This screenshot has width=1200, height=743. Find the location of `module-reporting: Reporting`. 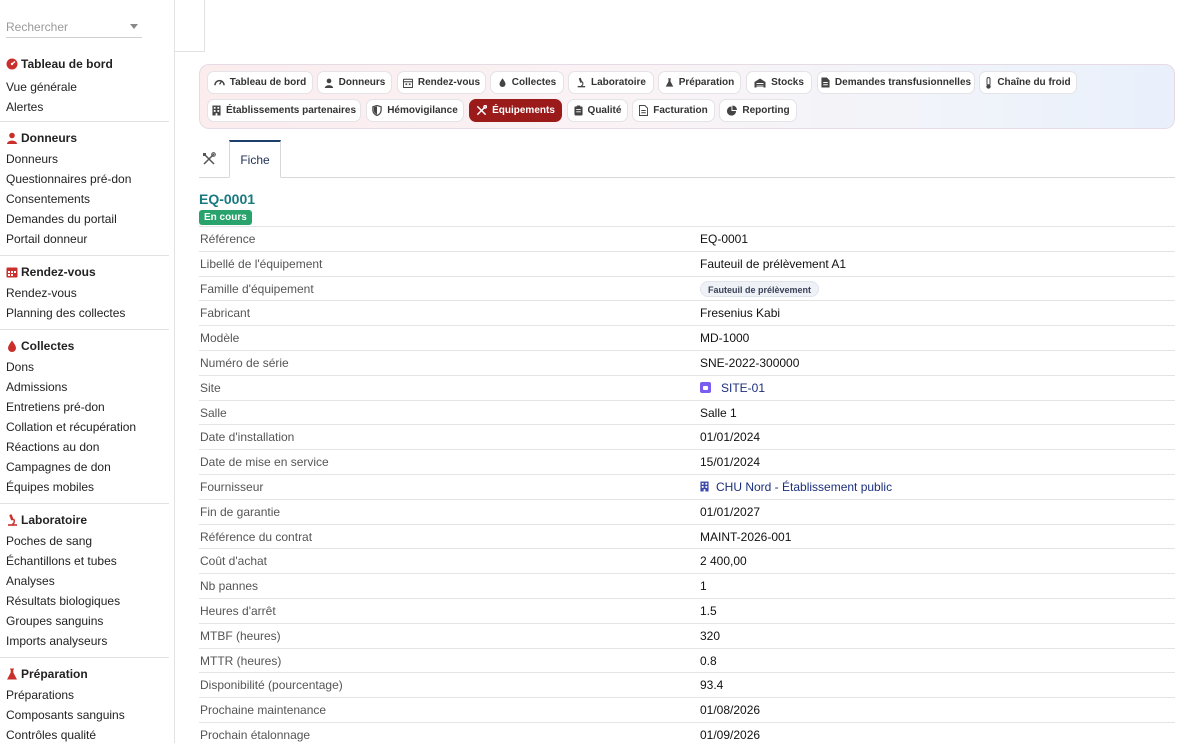

module-reporting: Reporting is located at coordinates (758, 110).